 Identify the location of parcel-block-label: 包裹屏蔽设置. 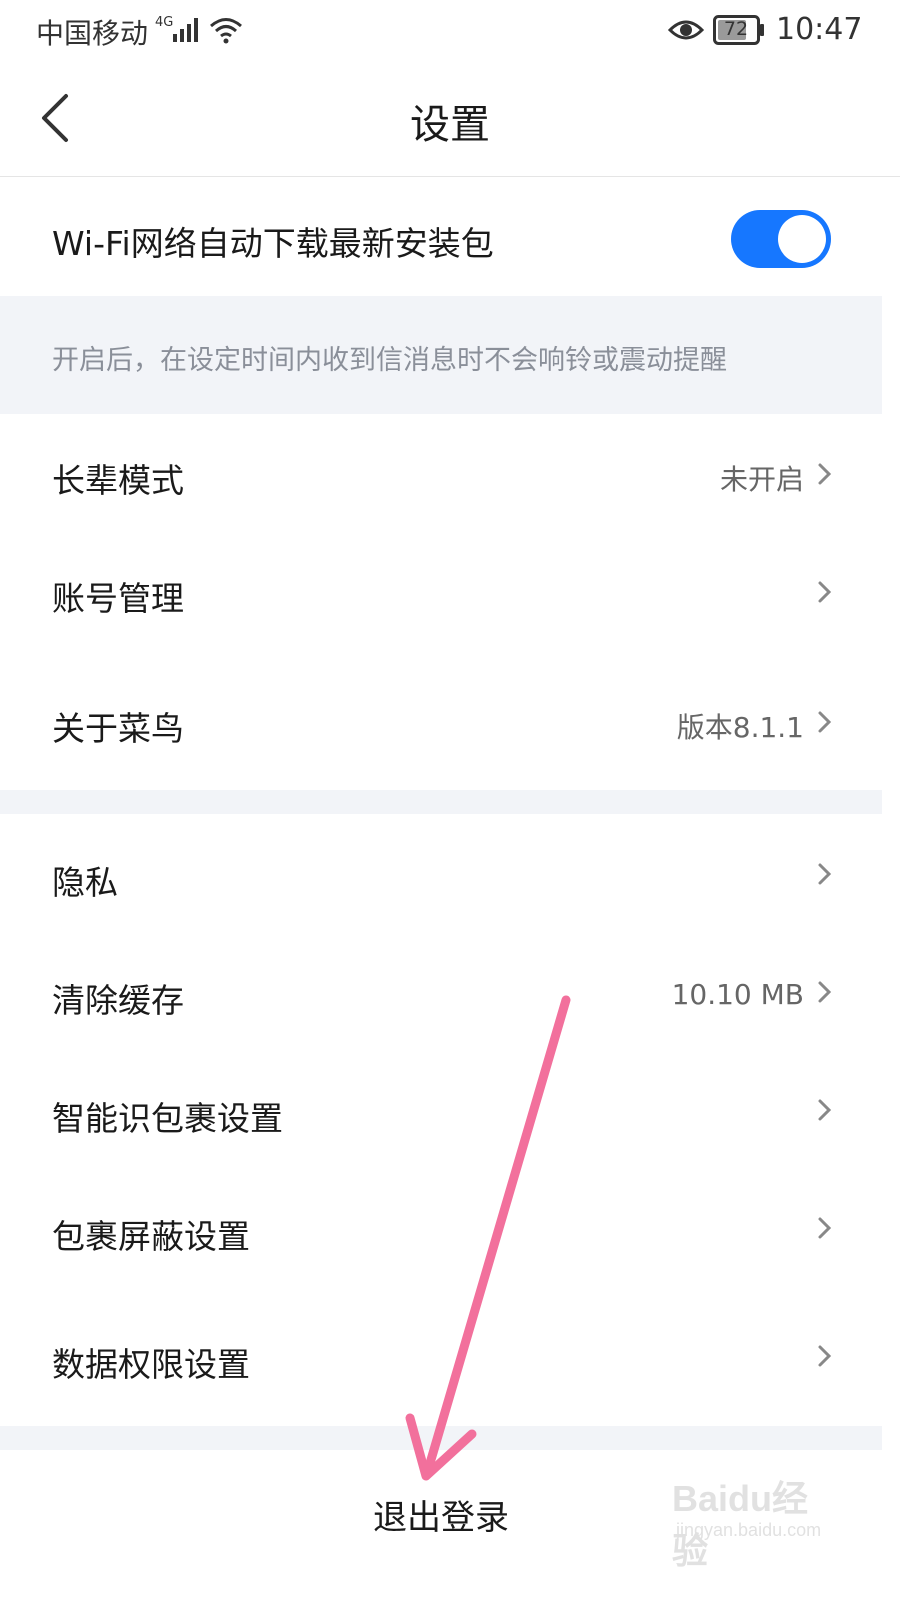
(151, 1236).